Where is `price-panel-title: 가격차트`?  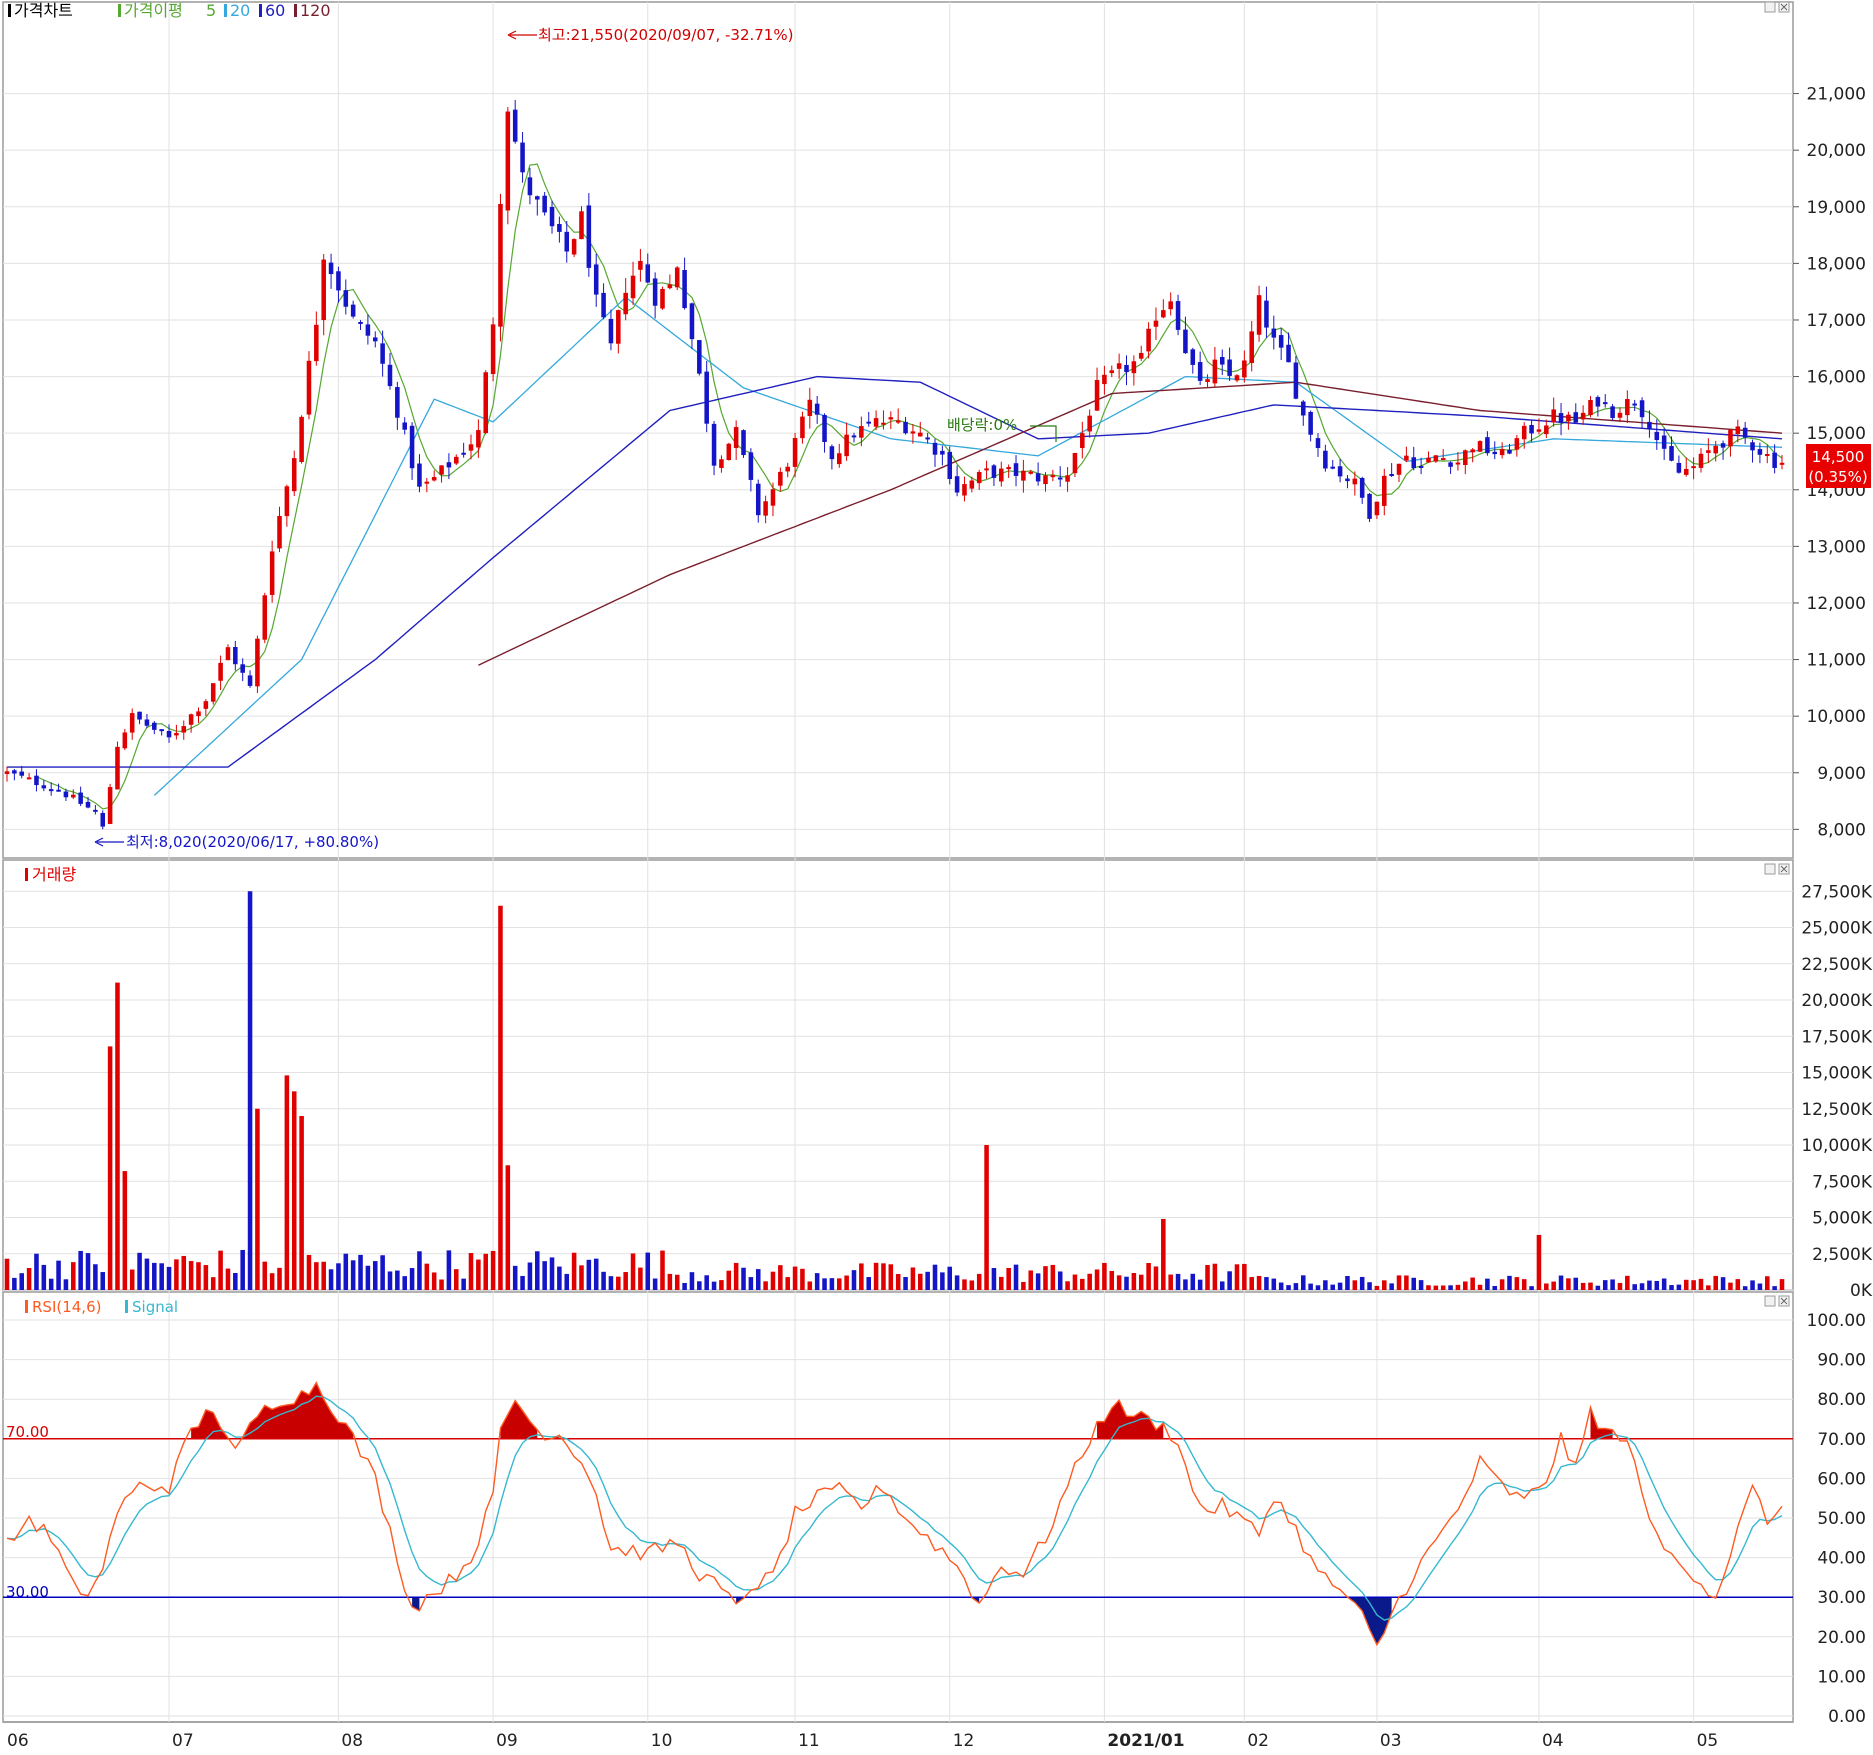 price-panel-title: 가격차트 is located at coordinates (43, 10).